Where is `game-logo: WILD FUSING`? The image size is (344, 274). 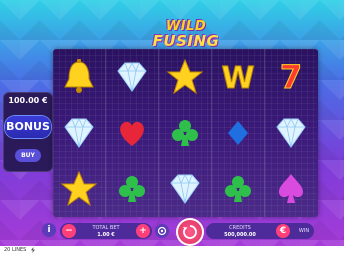
game-logo: WILD FUSING is located at coordinates (186, 35).